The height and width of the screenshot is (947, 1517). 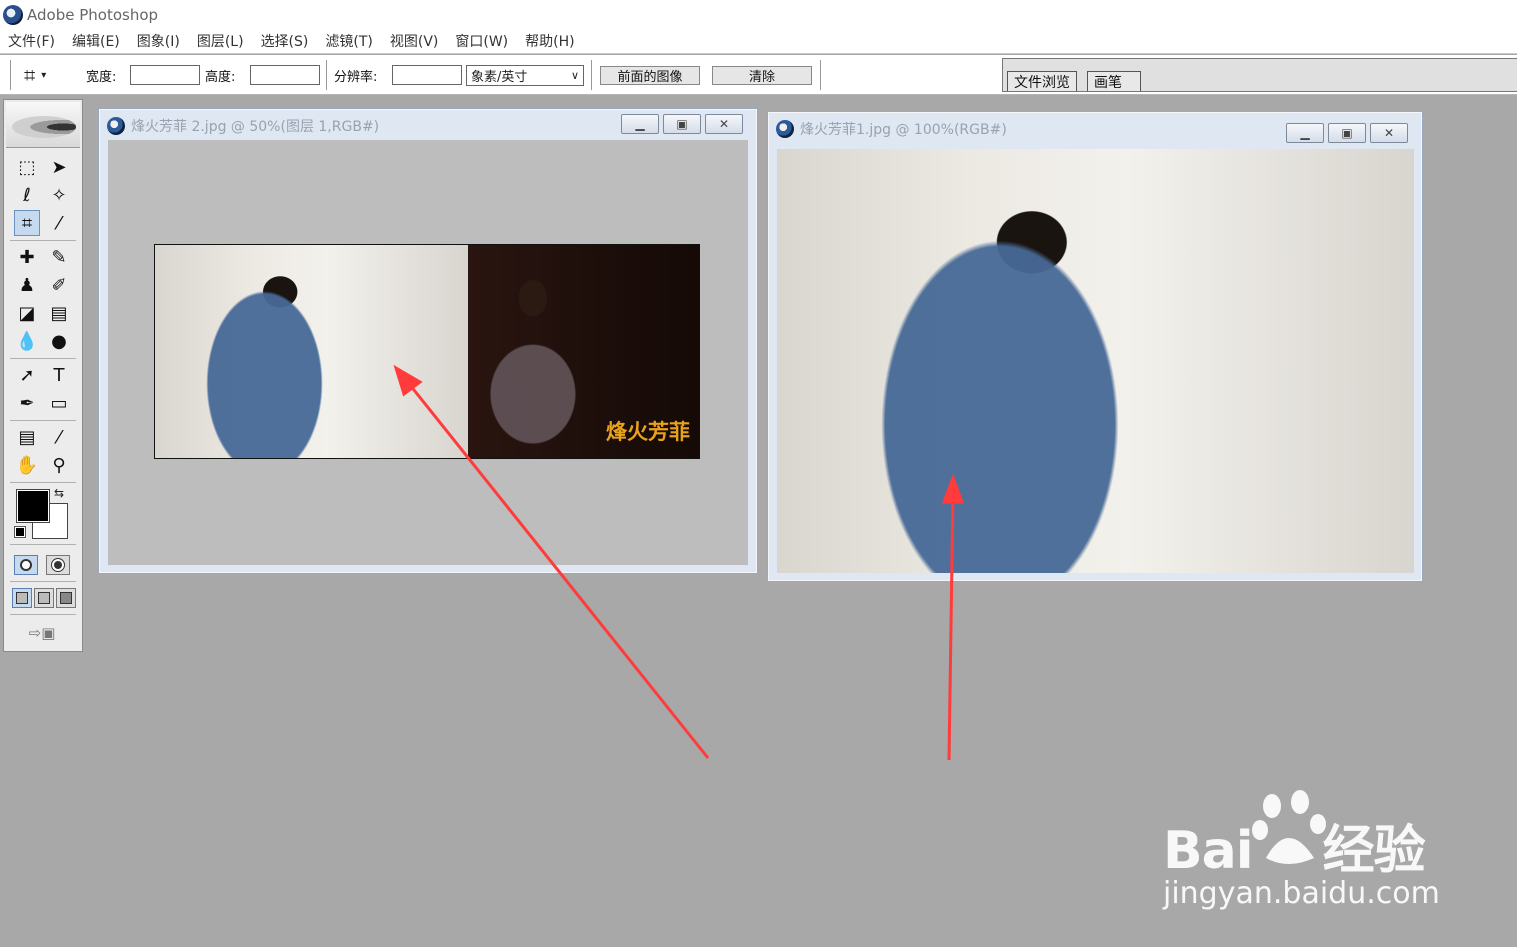 What do you see at coordinates (1301, 893) in the screenshot?
I see `baidu-watermark-site: jingyan.baidu.com` at bounding box center [1301, 893].